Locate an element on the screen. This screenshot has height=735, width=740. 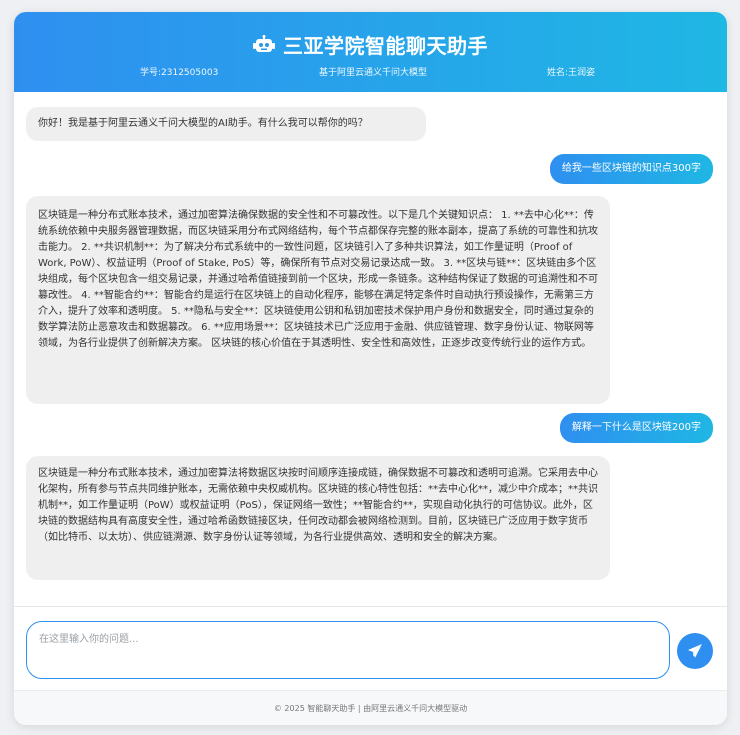
send-button is located at coordinates (695, 651).